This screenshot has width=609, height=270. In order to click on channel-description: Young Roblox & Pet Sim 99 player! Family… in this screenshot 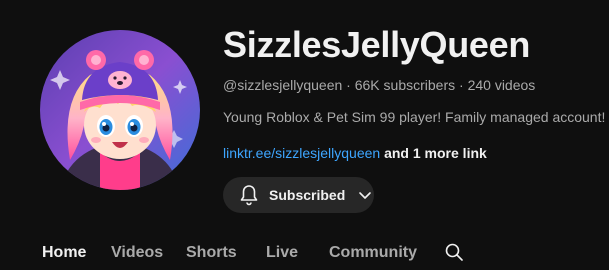, I will do `click(414, 117)`.